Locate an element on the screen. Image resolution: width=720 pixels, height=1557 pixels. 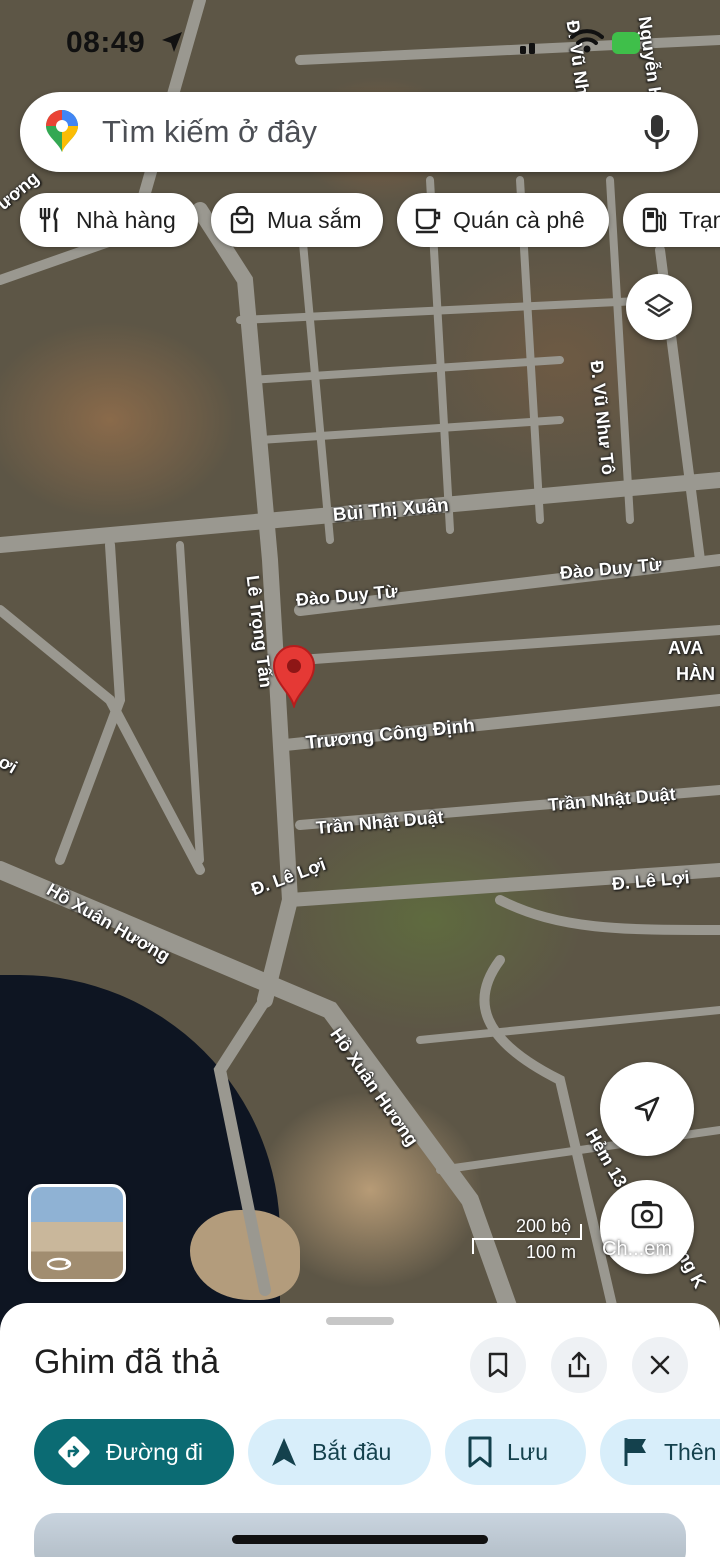
scale-feet: 200 bộ is located at coordinates (544, 1226).